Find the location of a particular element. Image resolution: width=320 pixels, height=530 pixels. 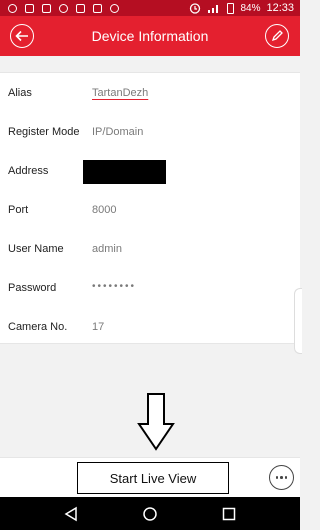

user-name-label: User Name is located at coordinates (36, 249).